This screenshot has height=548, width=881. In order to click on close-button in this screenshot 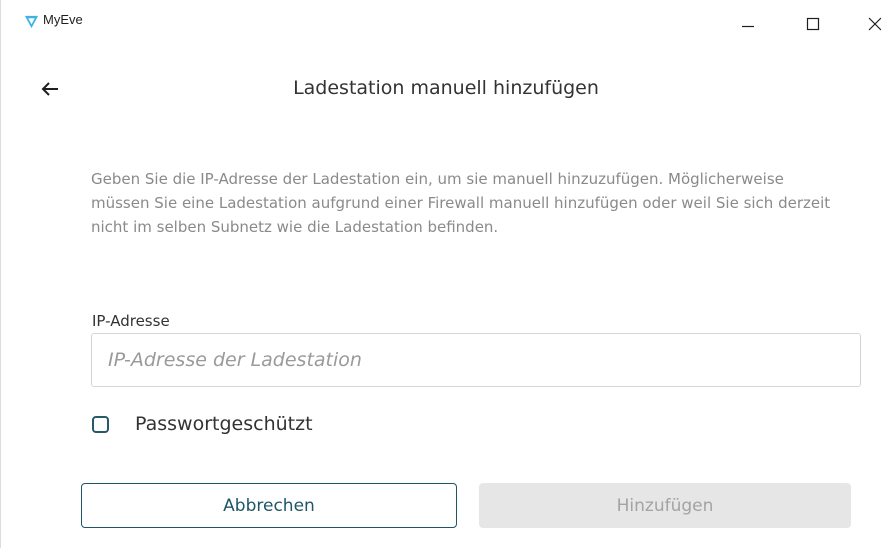, I will do `click(871, 24)`.